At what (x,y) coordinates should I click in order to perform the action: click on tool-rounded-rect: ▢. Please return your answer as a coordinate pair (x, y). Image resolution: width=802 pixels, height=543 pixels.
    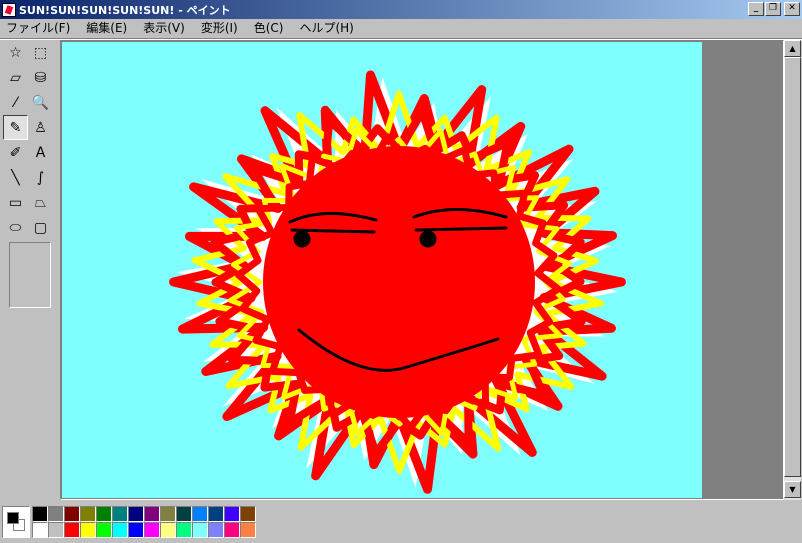
    Looking at the image, I should click on (40, 227).